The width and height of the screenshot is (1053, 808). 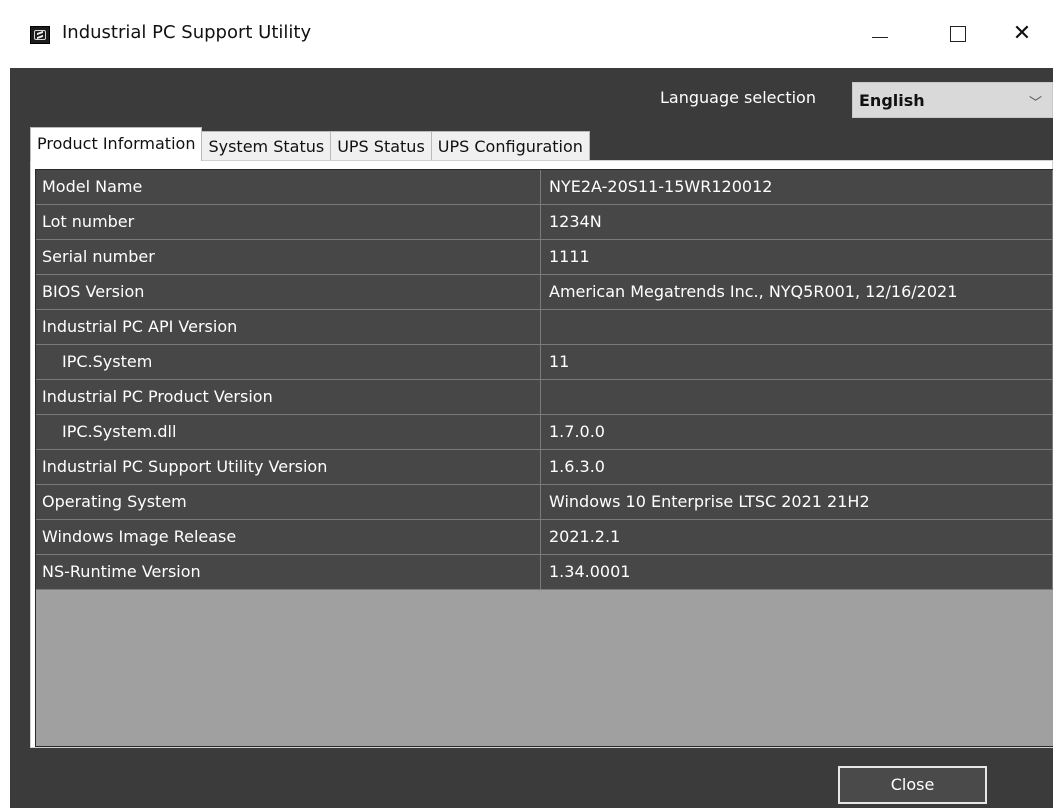 I want to click on property-name-cell: NS-Runtime Version, so click(x=288, y=572).